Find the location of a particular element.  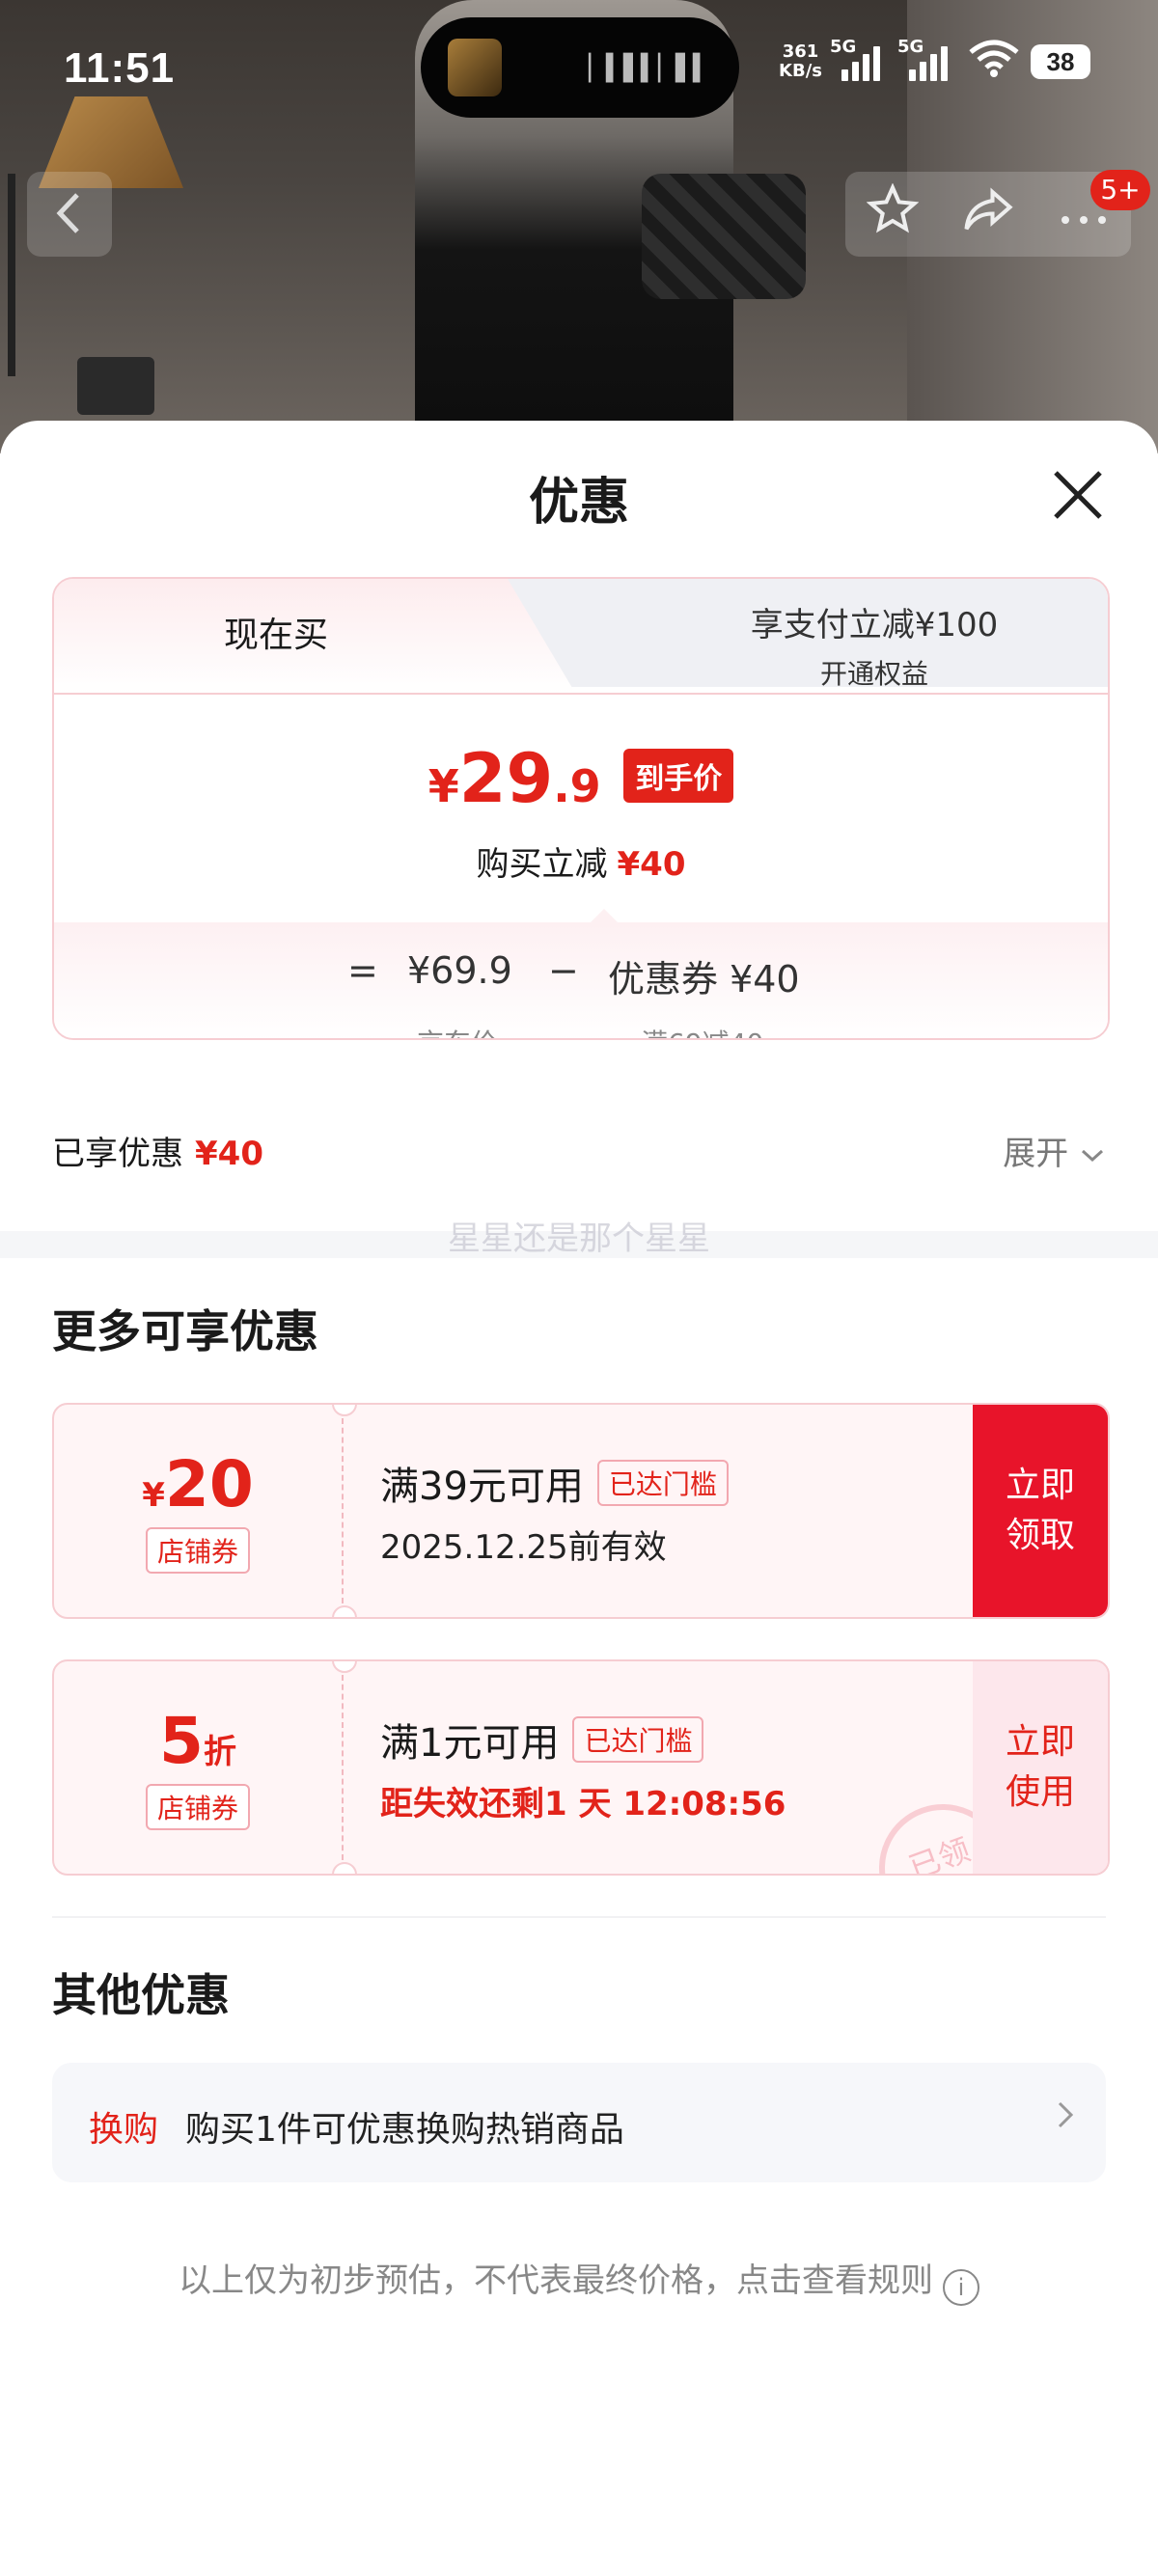

expand-button: 展开 is located at coordinates (1054, 1150).